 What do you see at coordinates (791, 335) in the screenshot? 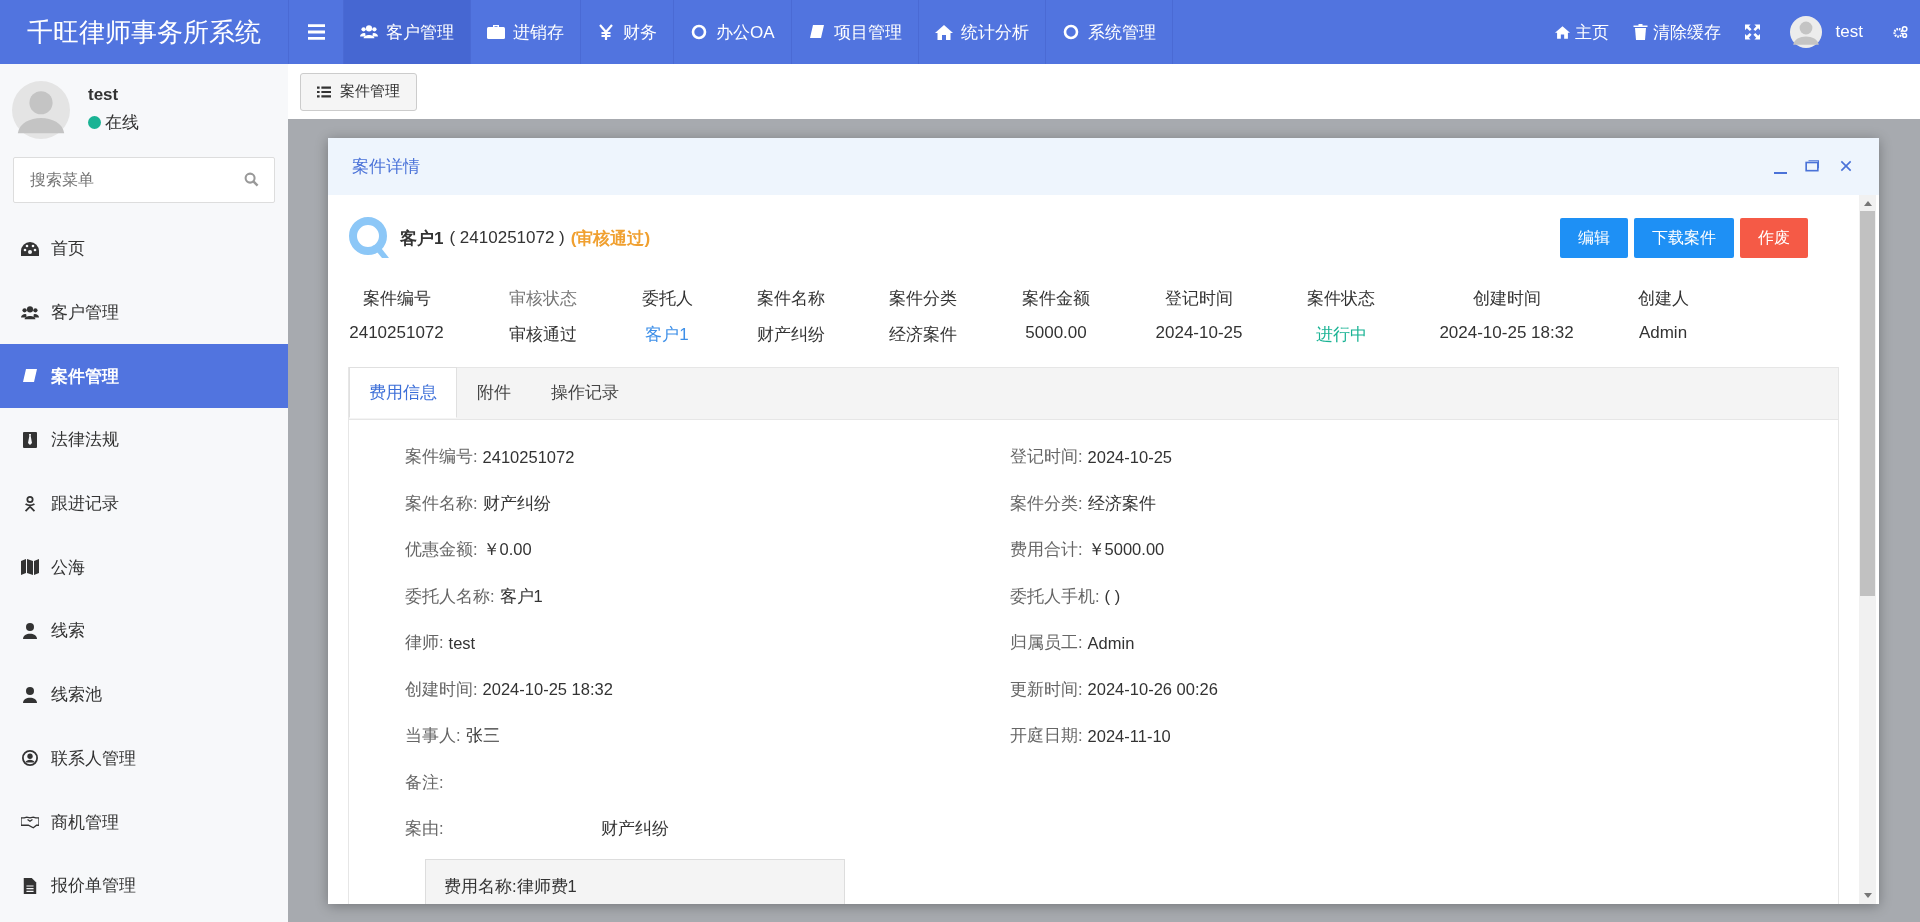
I see `summary-value: 财产纠纷` at bounding box center [791, 335].